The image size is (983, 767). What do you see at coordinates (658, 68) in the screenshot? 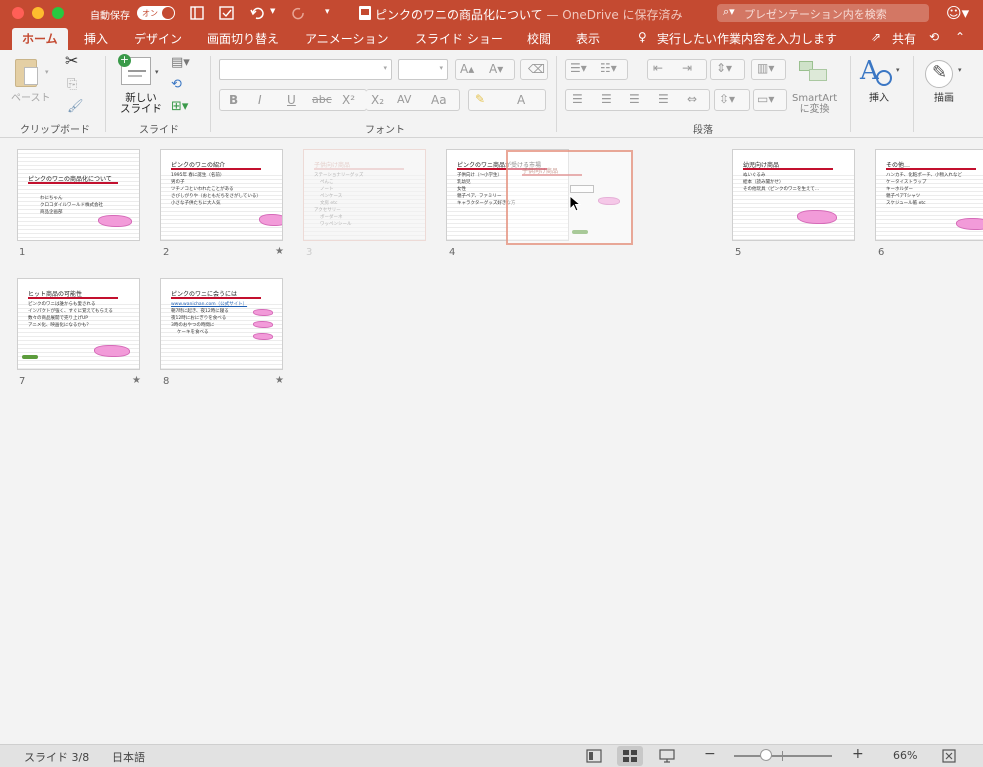
I see `decrease-indent-icon: ⇤` at bounding box center [658, 68].